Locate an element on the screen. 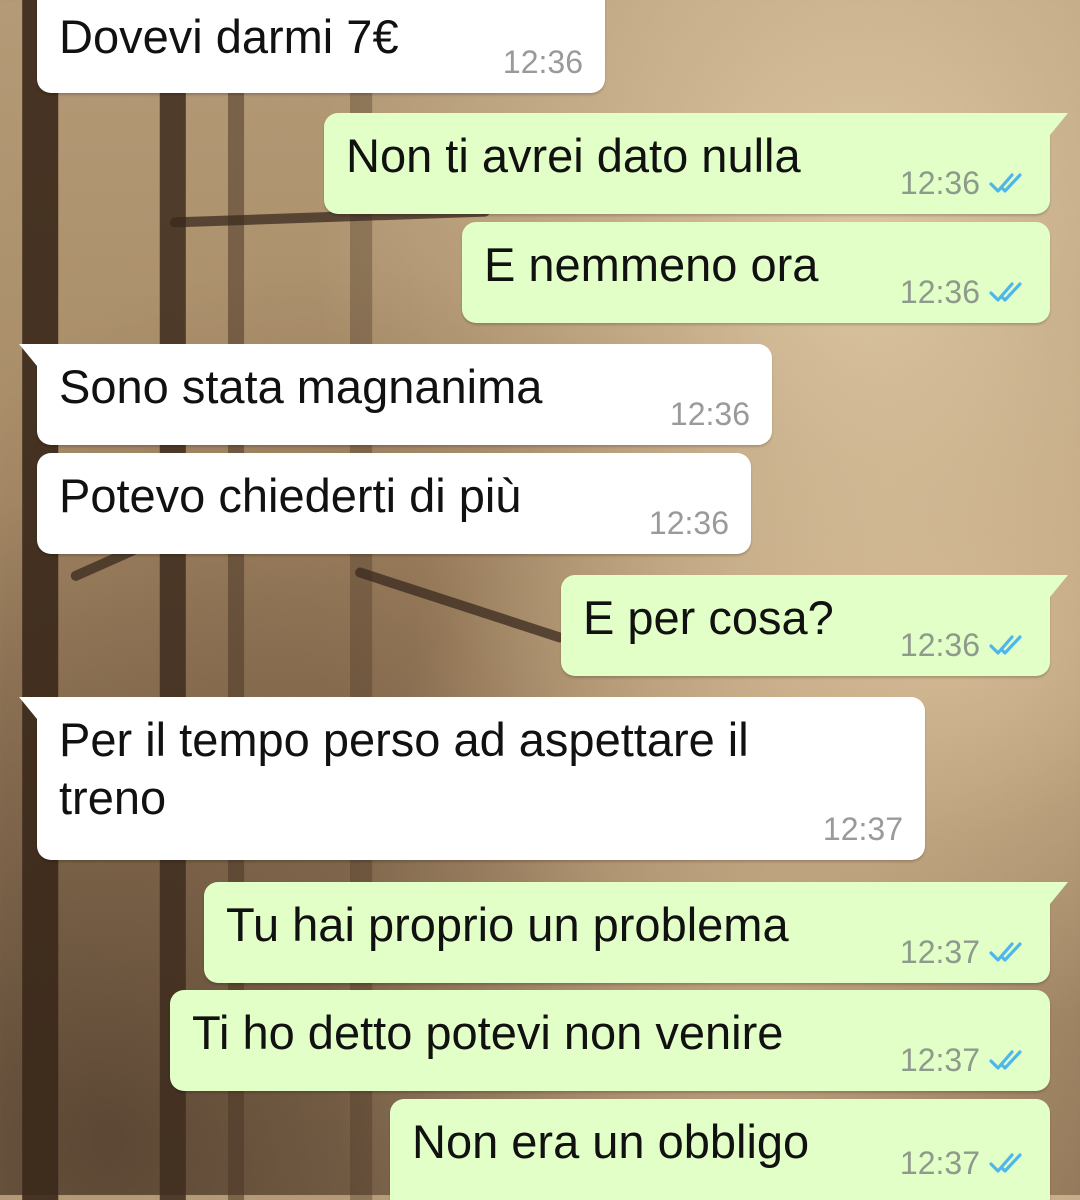 Image resolution: width=1080 pixels, height=1200 pixels. message-bubble-outgoing: E per cosa? 12:36 is located at coordinates (814, 625).